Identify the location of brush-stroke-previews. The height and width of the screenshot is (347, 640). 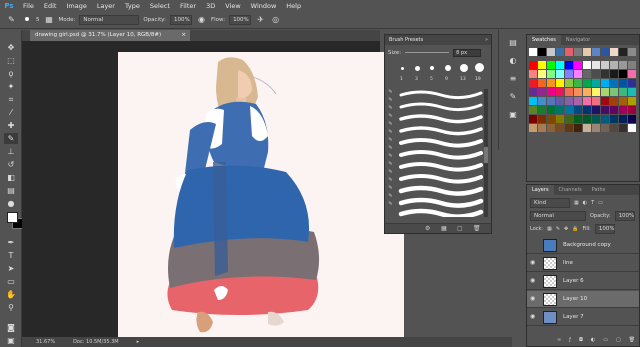
(441, 153).